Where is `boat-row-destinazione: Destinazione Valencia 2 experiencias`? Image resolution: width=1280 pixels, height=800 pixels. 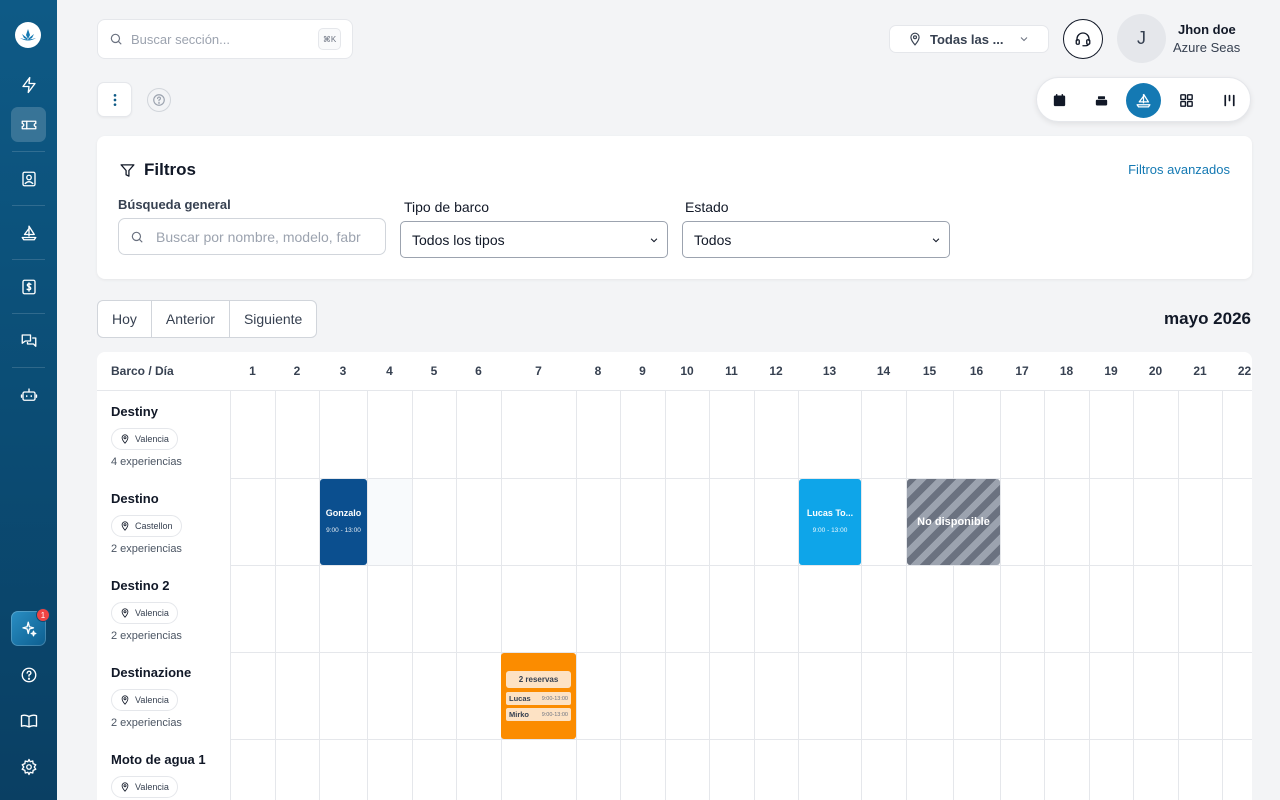 boat-row-destinazione: Destinazione Valencia 2 experiencias is located at coordinates (151, 697).